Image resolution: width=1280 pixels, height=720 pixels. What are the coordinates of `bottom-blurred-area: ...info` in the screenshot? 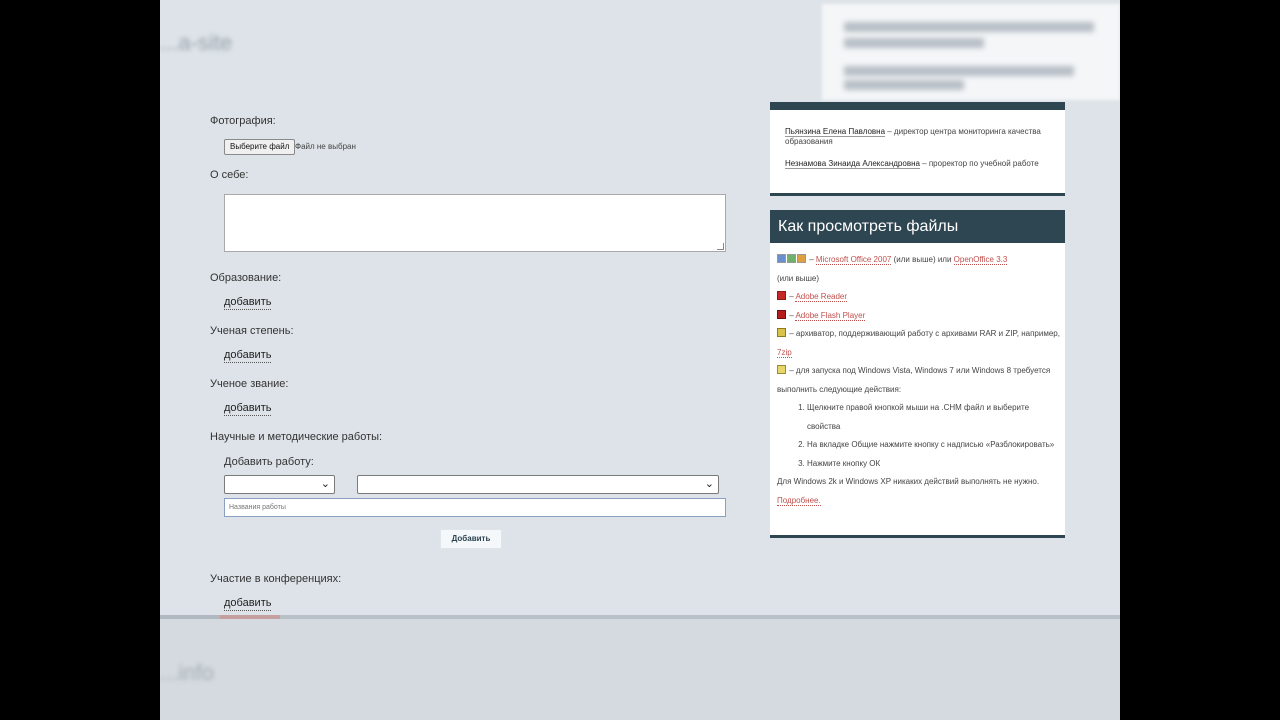 It's located at (640, 667).